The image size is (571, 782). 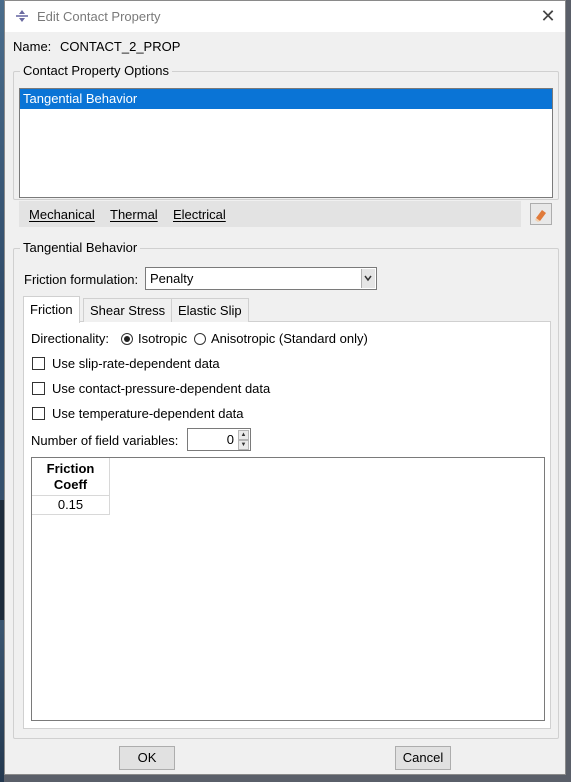 What do you see at coordinates (230, 439) in the screenshot?
I see `field-variables-value: 0` at bounding box center [230, 439].